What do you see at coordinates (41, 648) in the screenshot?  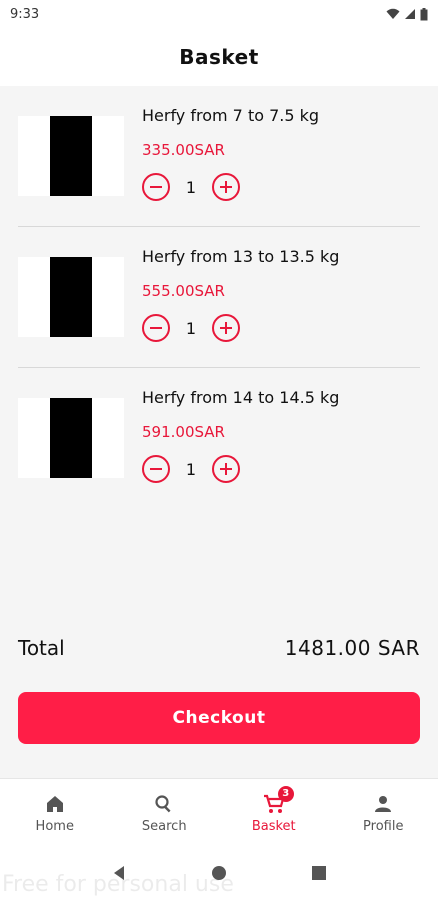 I see `total-label: Total` at bounding box center [41, 648].